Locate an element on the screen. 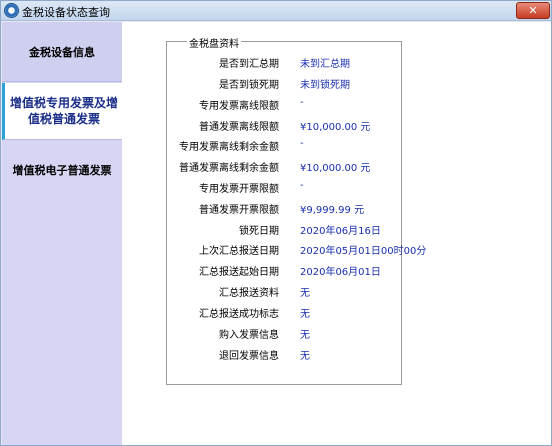 The image size is (552, 446). tab-device-info-label: 金税设备信息 is located at coordinates (62, 52).